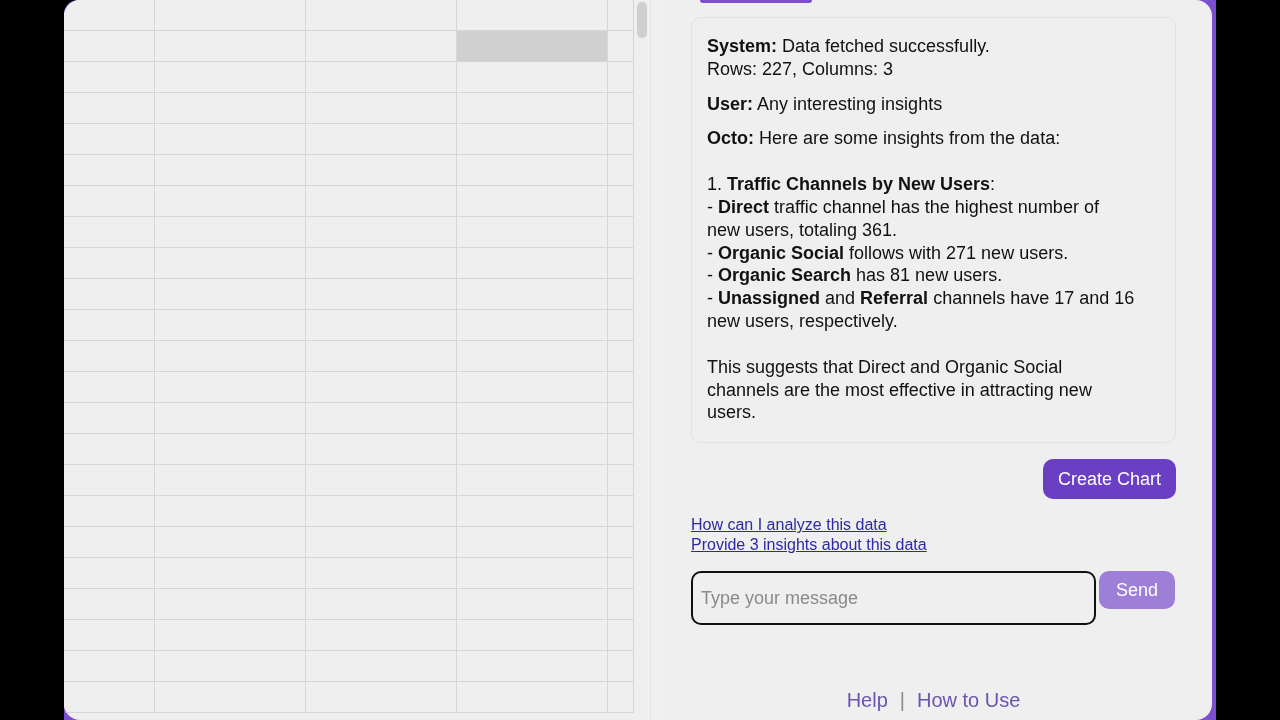 Image resolution: width=1280 pixels, height=720 pixels. What do you see at coordinates (1109, 479) in the screenshot?
I see `create-chart-button: Create Chart` at bounding box center [1109, 479].